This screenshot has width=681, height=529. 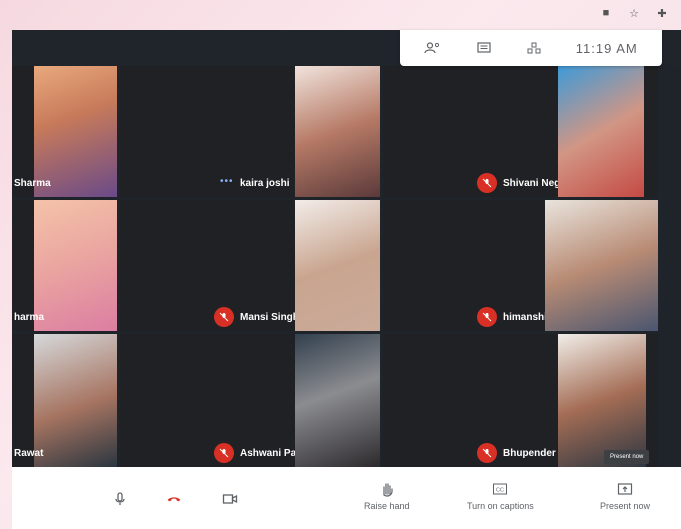 What do you see at coordinates (500, 506) in the screenshot?
I see `captions-label: Turn on captions` at bounding box center [500, 506].